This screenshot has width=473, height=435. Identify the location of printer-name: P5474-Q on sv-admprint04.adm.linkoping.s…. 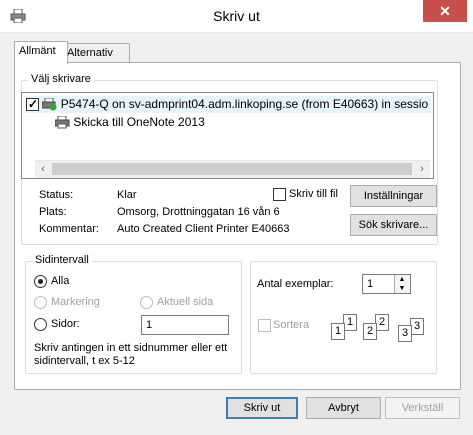
(244, 104).